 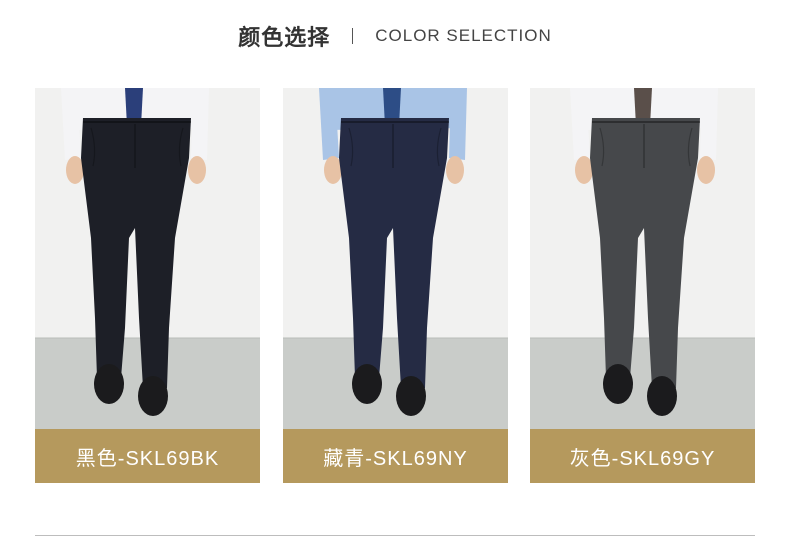 I want to click on section-header: 颜色选择 COLOR SELECTION, so click(x=395, y=36).